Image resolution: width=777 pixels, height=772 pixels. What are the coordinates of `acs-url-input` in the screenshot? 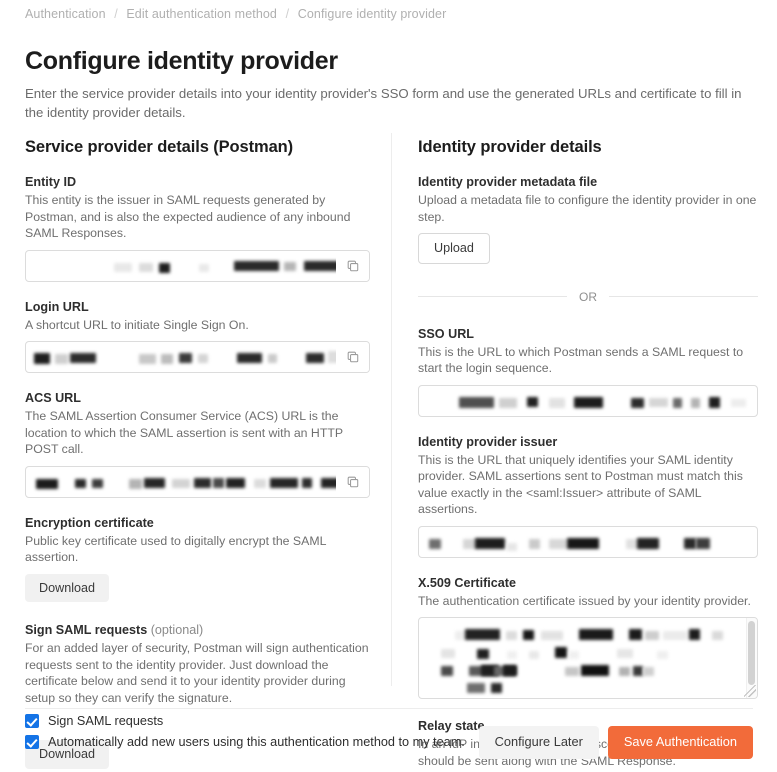 It's located at (197, 481).